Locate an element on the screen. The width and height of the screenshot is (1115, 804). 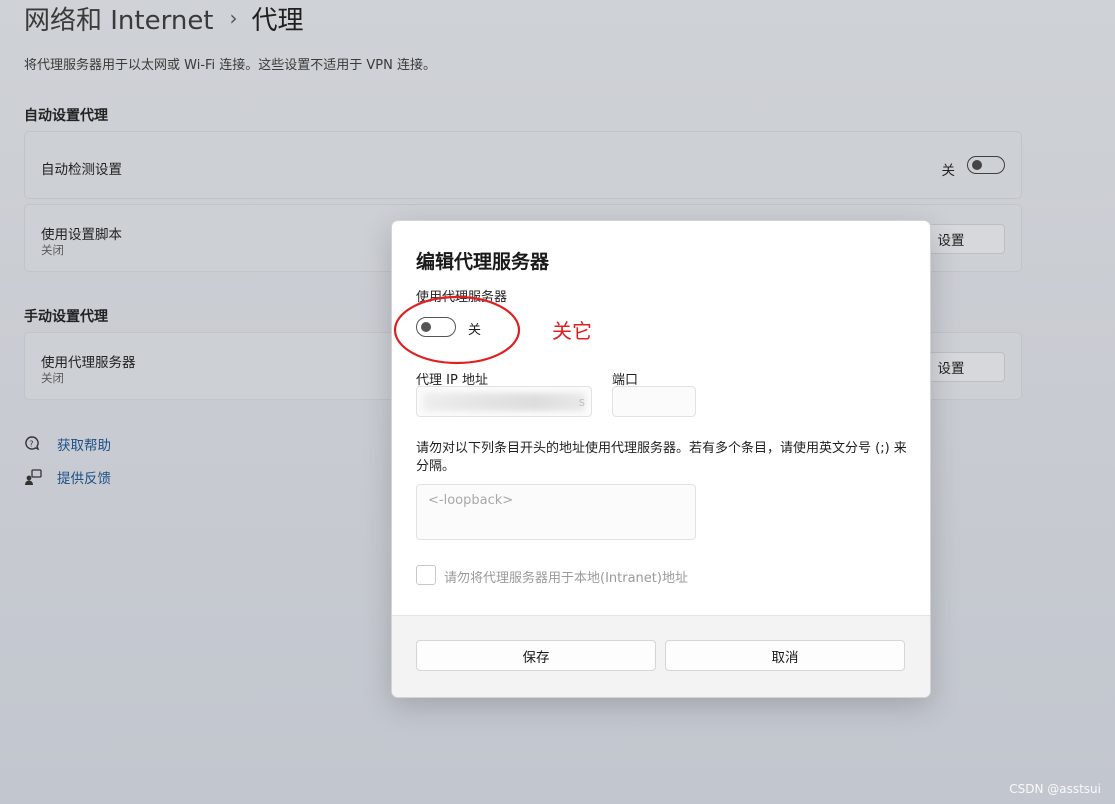
help-chat-icon: ? is located at coordinates (32, 443).